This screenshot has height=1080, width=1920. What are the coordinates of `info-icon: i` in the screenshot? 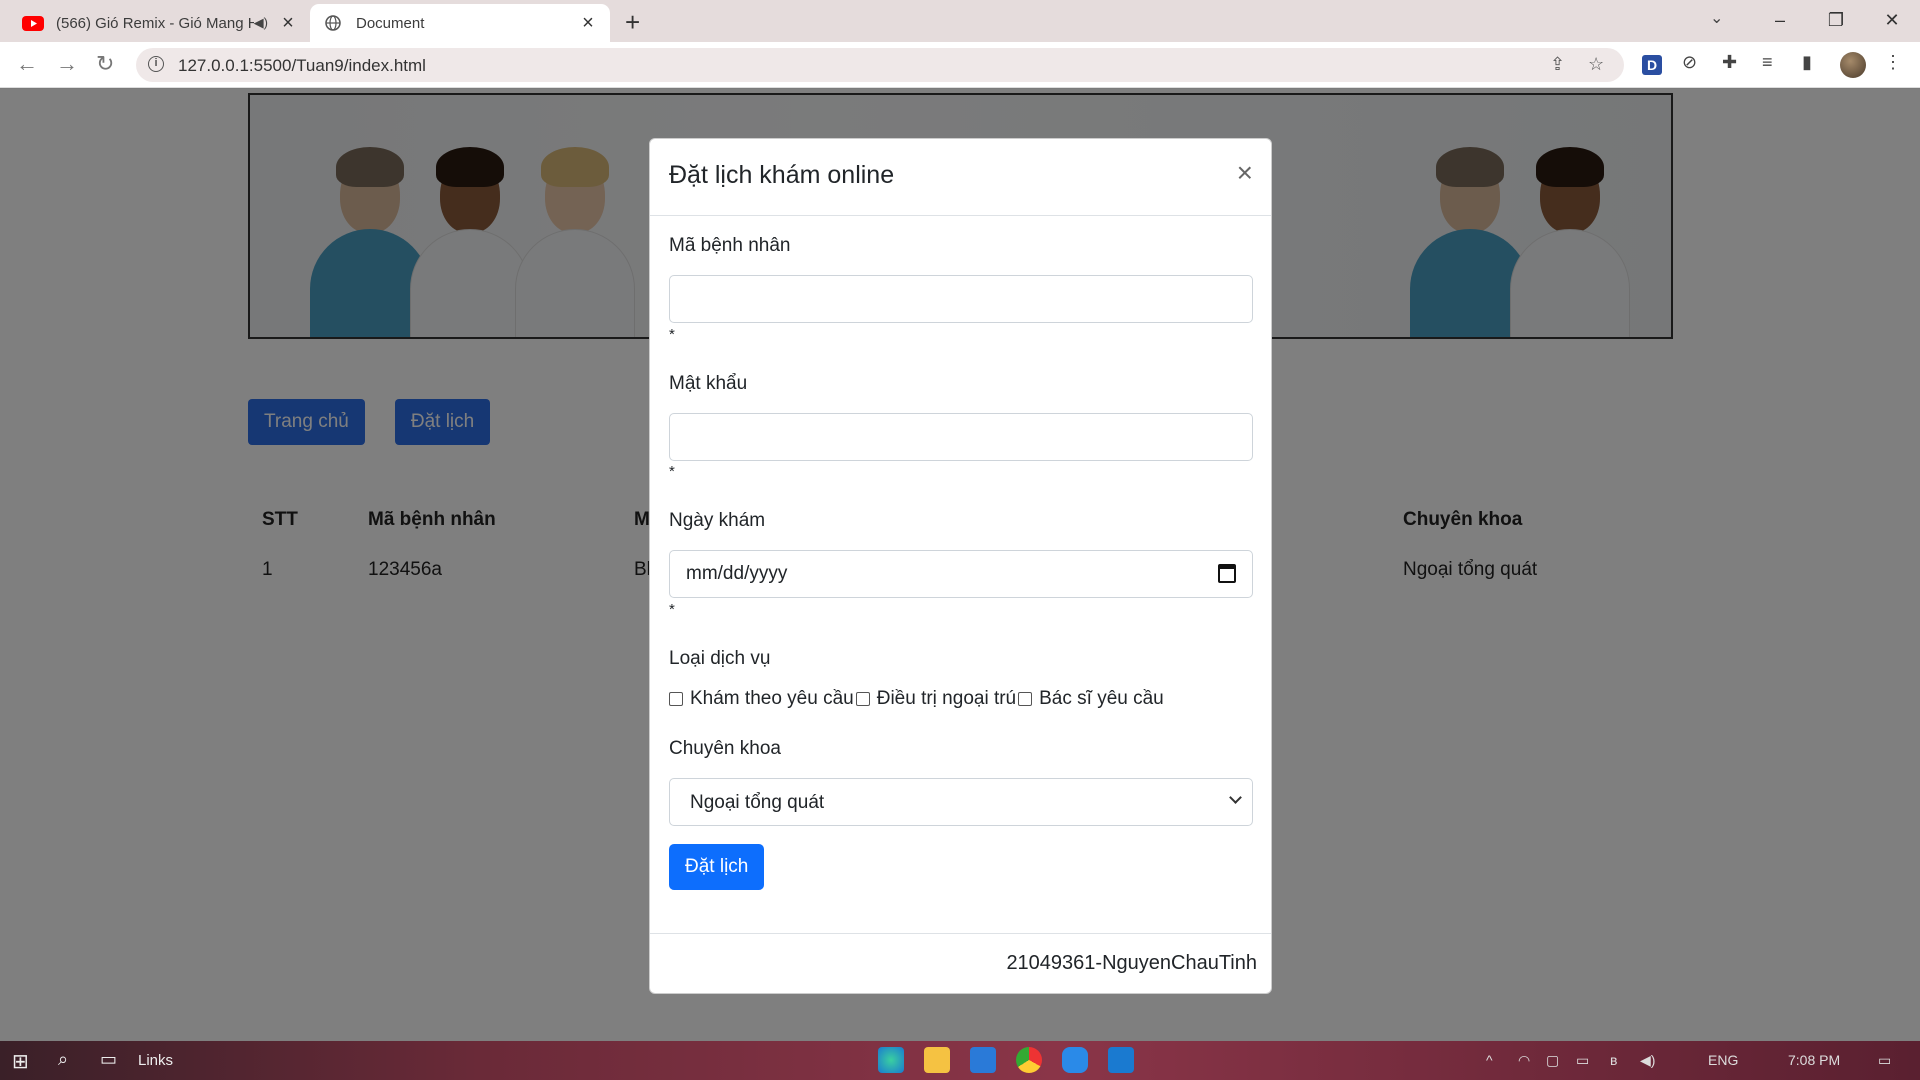 It's located at (156, 64).